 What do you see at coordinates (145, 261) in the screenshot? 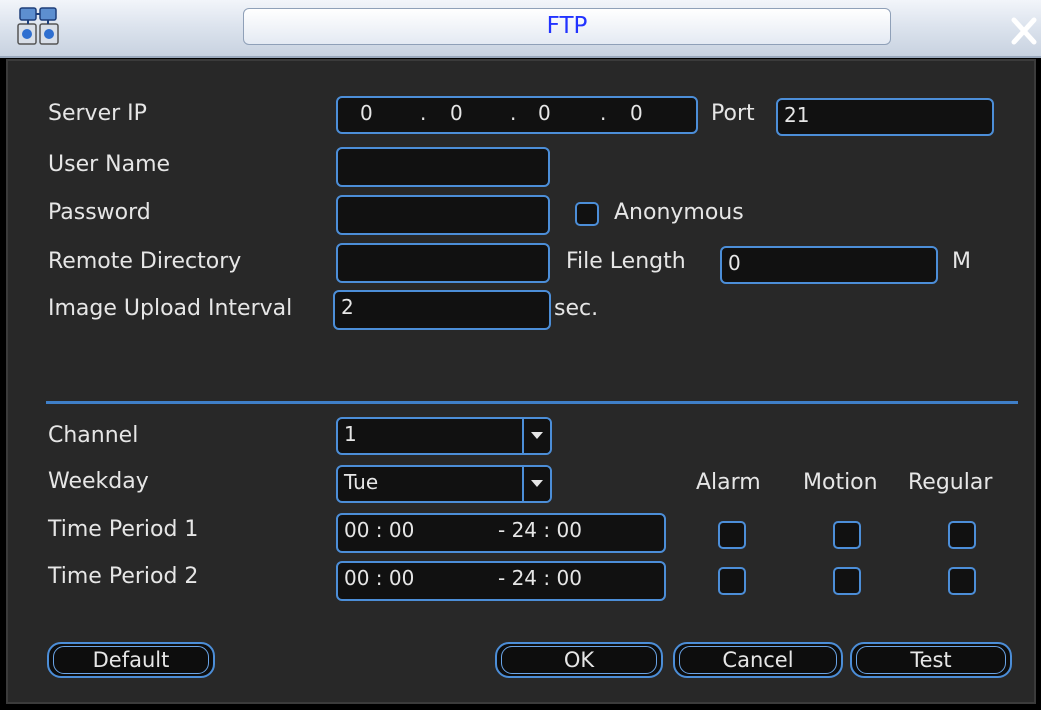
I see `remote-directory-label: Remote Directory` at bounding box center [145, 261].